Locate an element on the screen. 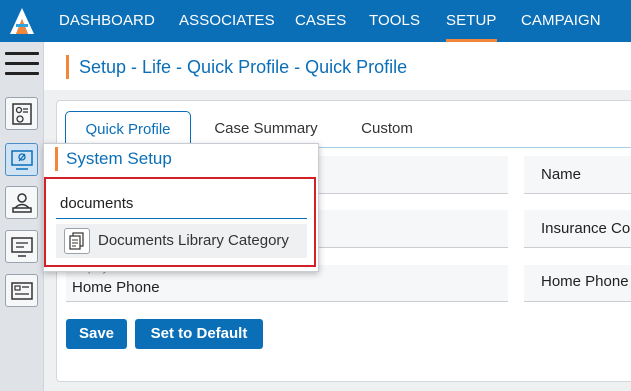 This screenshot has height=391, width=631. field-name-label: Name is located at coordinates (561, 174).